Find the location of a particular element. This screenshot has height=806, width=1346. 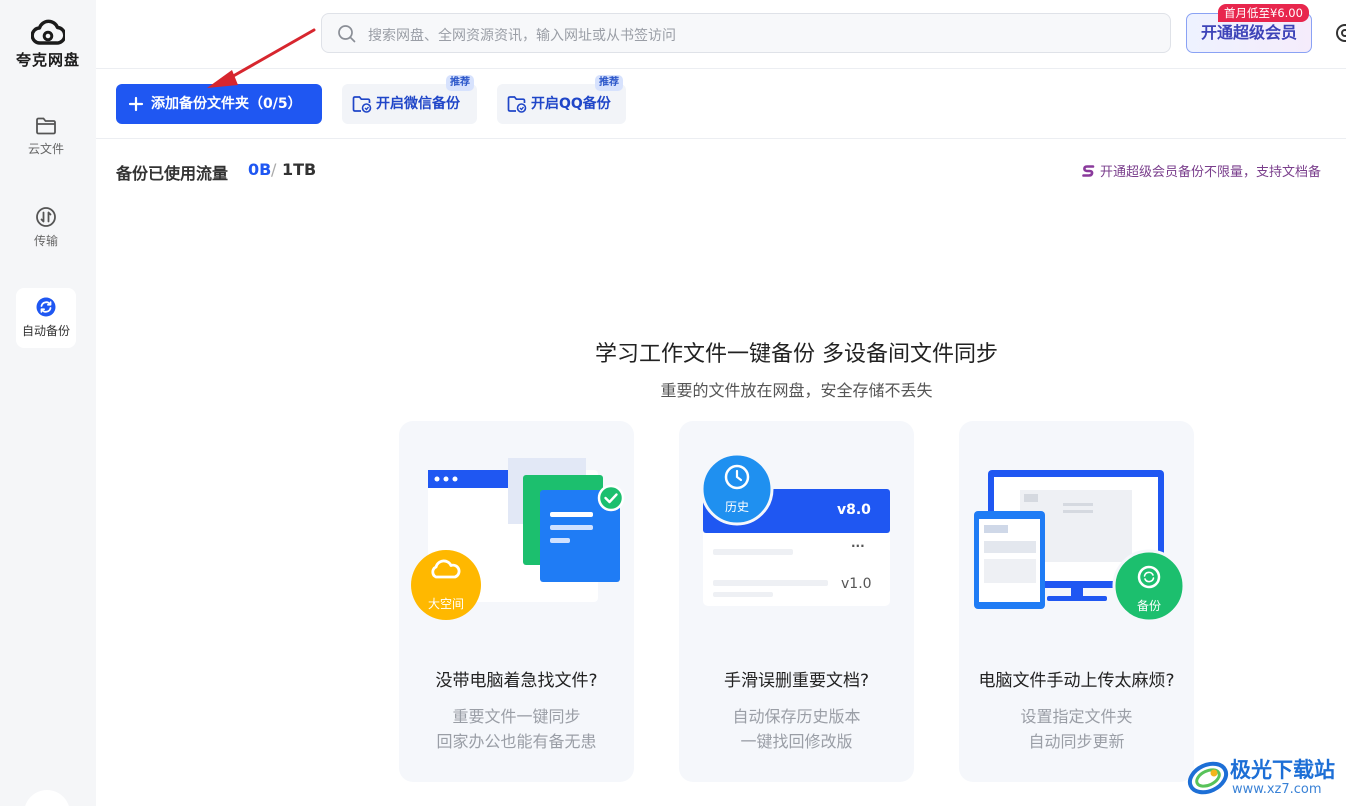

card-desc-line2: 自动同步更新 is located at coordinates (1076, 741).